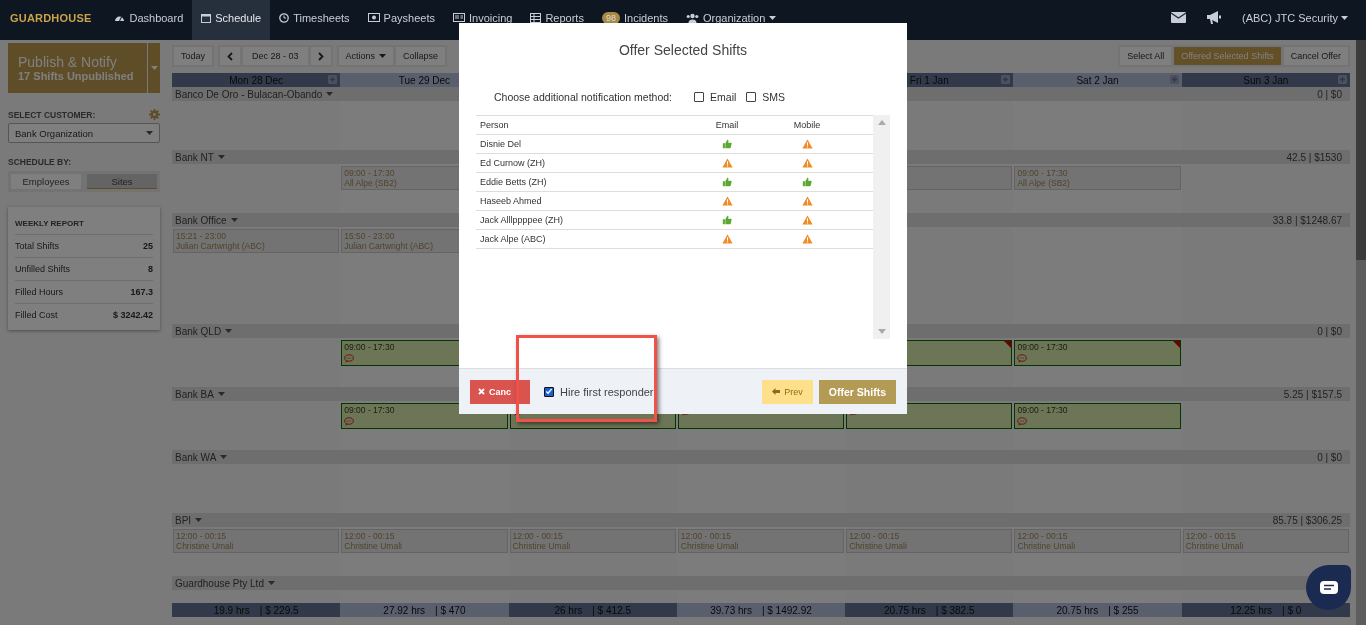 The image size is (1366, 625). I want to click on site-name: Bank NT, so click(200, 157).